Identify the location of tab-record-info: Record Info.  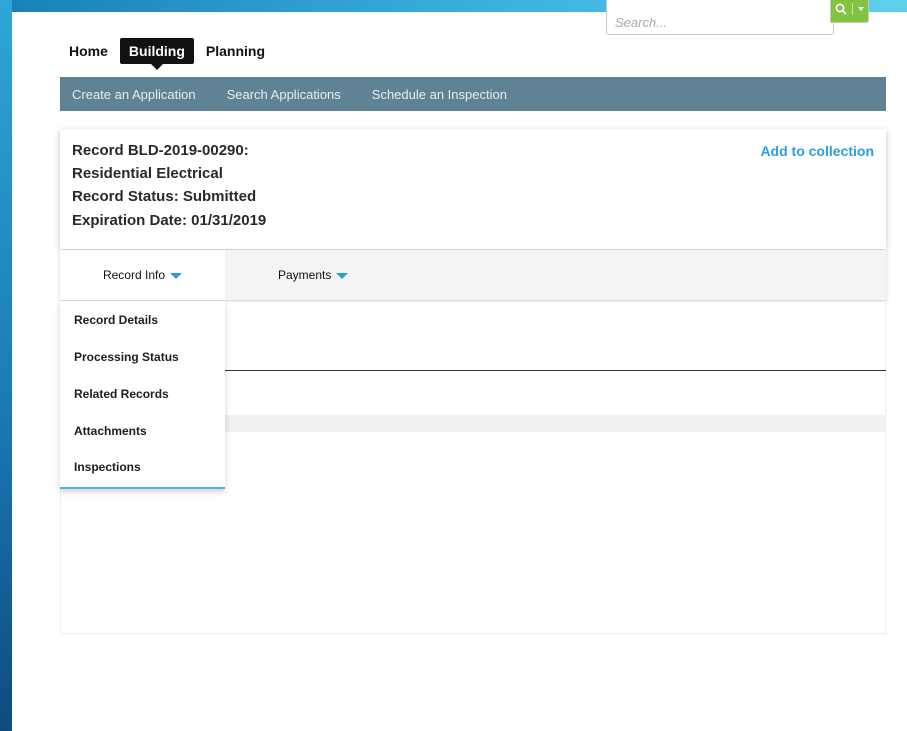
(142, 275).